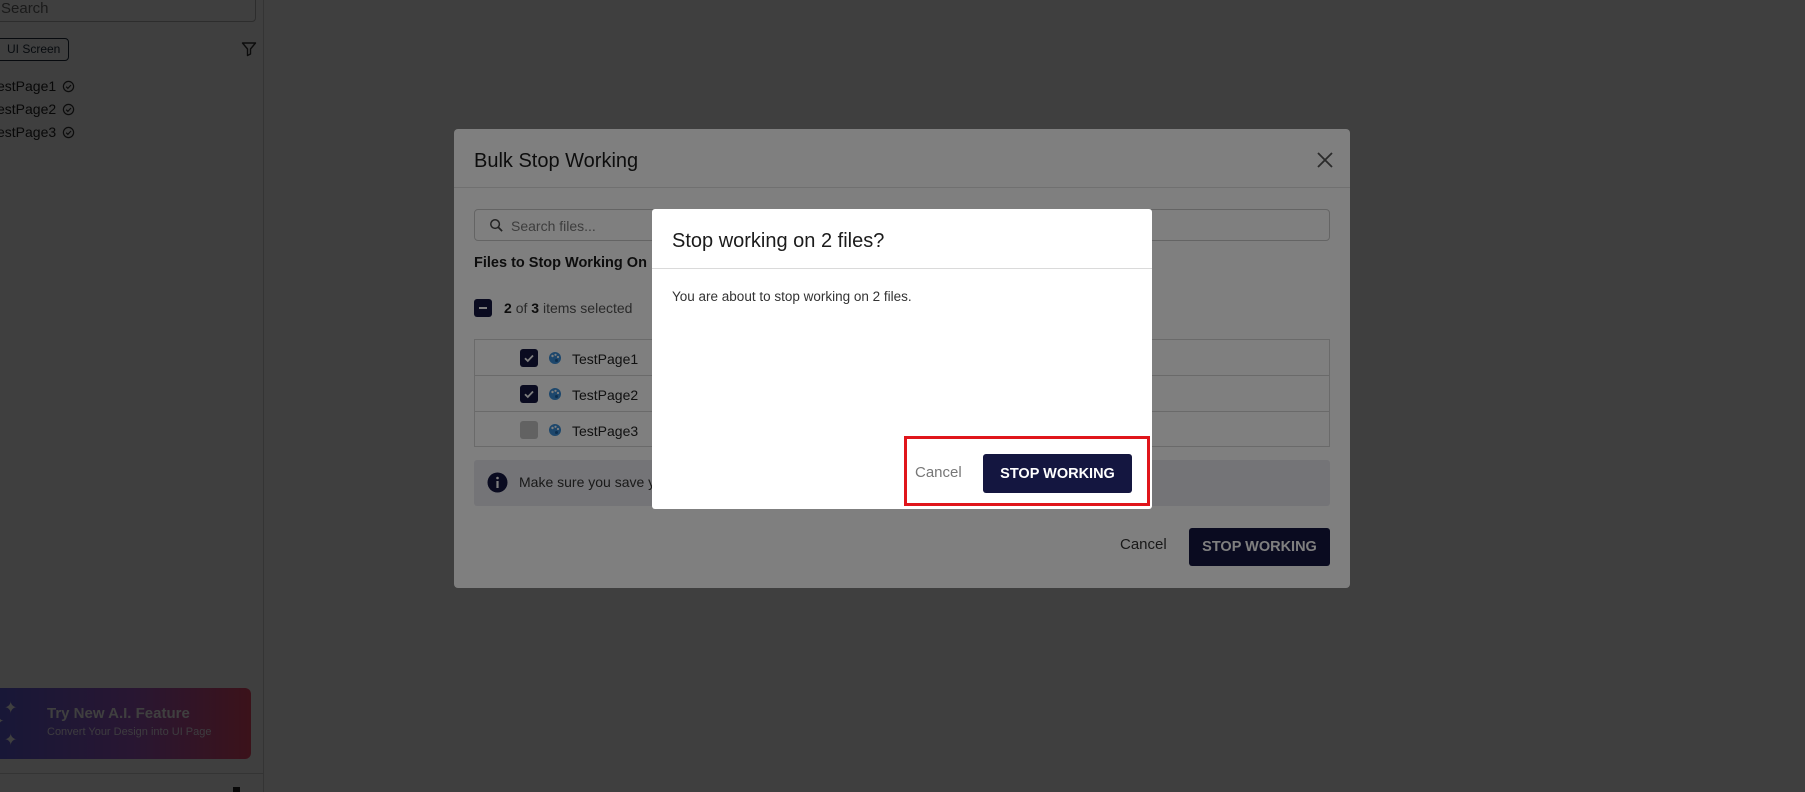 The width and height of the screenshot is (1805, 792). I want to click on confirm-dialog-header: Stop working on 2 files?, so click(902, 239).